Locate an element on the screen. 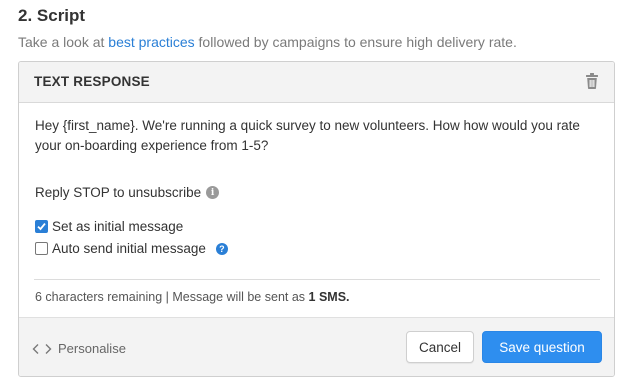  card-title: TEXT RESPONSE is located at coordinates (92, 81).